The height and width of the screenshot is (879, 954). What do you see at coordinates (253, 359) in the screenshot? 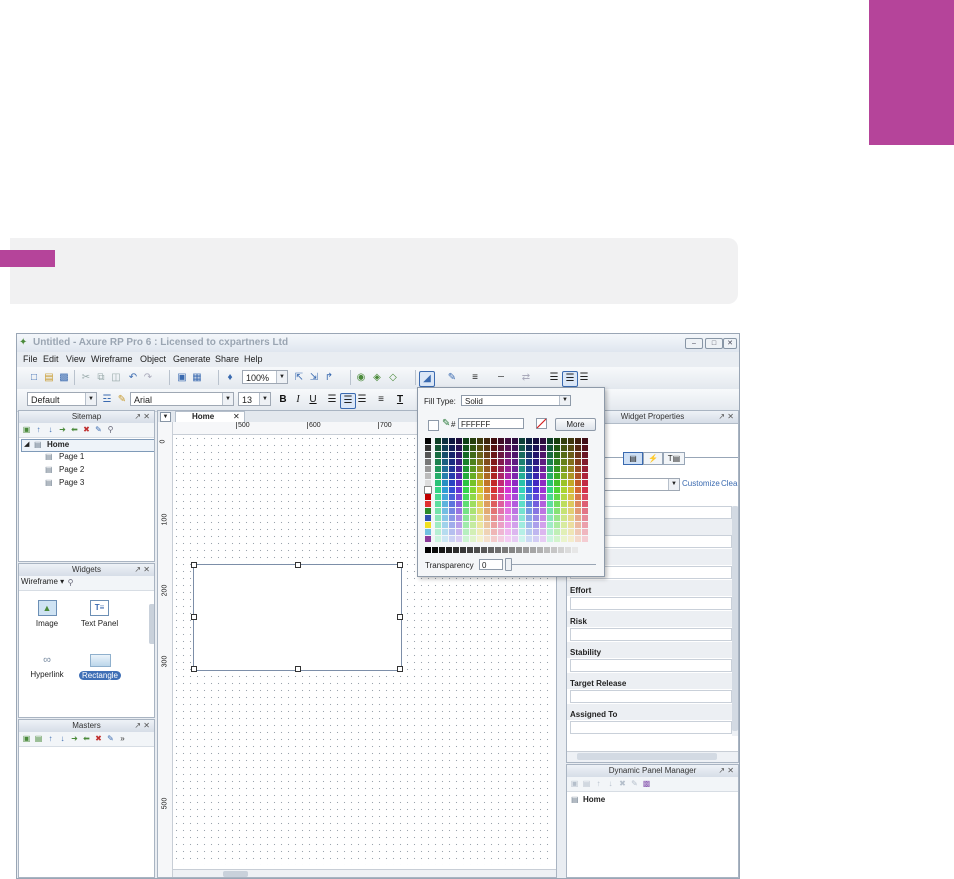
I see `menu-help: Help` at bounding box center [253, 359].